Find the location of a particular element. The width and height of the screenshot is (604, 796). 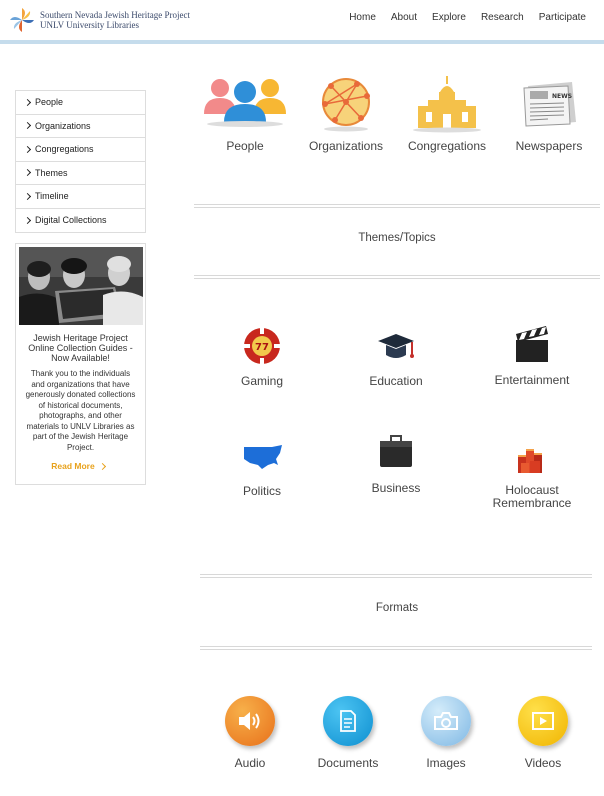

logo-pinwheel-icon is located at coordinates (22, 20).